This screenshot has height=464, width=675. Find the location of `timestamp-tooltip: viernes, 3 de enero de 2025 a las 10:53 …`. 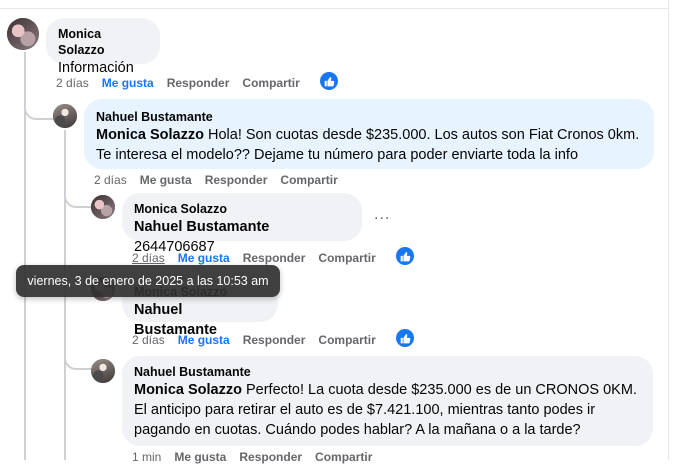

timestamp-tooltip: viernes, 3 de enero de 2025 a las 10:53 … is located at coordinates (148, 281).